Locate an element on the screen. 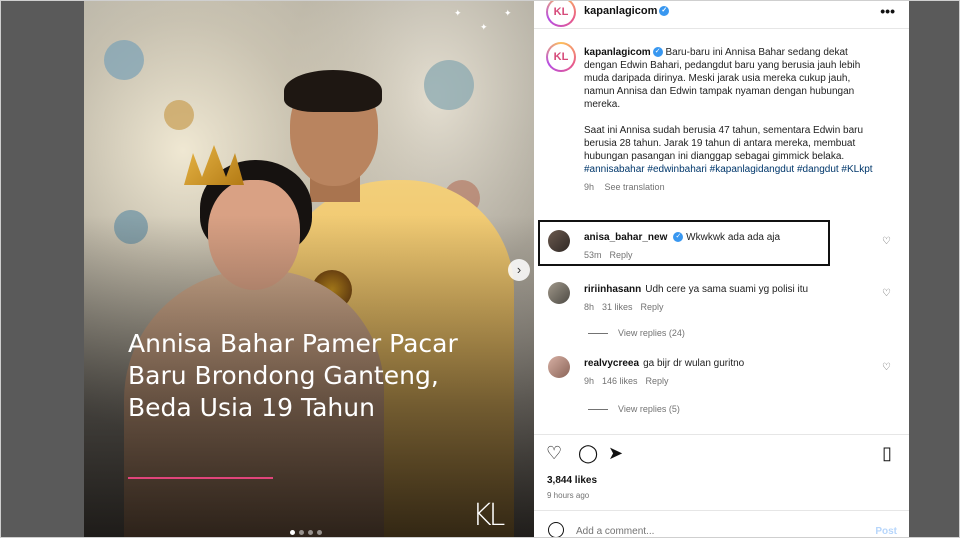 This screenshot has height=538, width=960. carousel-dots is located at coordinates (306, 532).